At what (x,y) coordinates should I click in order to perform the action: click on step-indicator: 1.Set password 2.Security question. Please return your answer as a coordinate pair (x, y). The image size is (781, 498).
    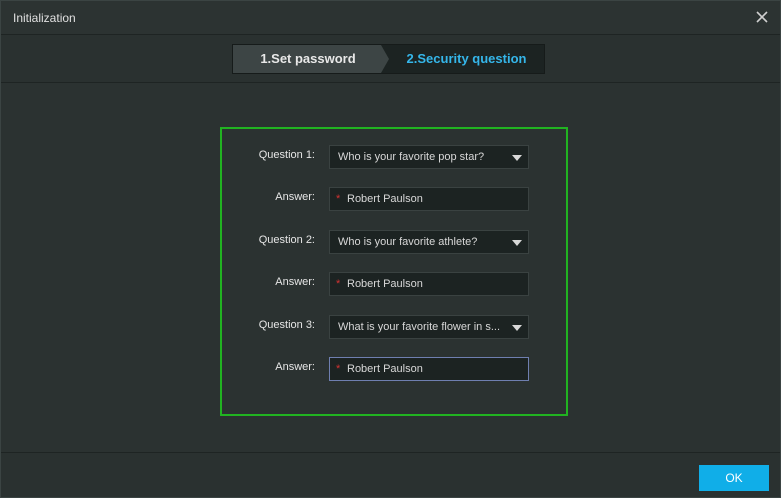
    Looking at the image, I should click on (388, 59).